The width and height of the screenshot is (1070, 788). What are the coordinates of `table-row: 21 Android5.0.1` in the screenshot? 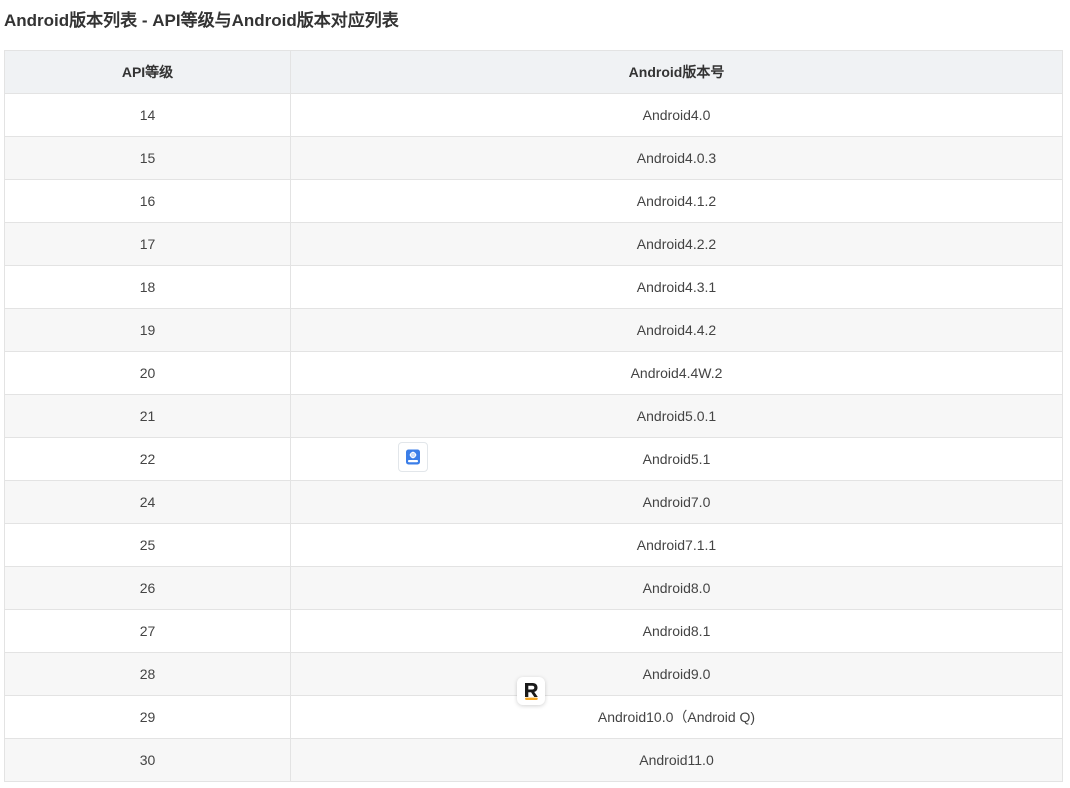 It's located at (533, 416).